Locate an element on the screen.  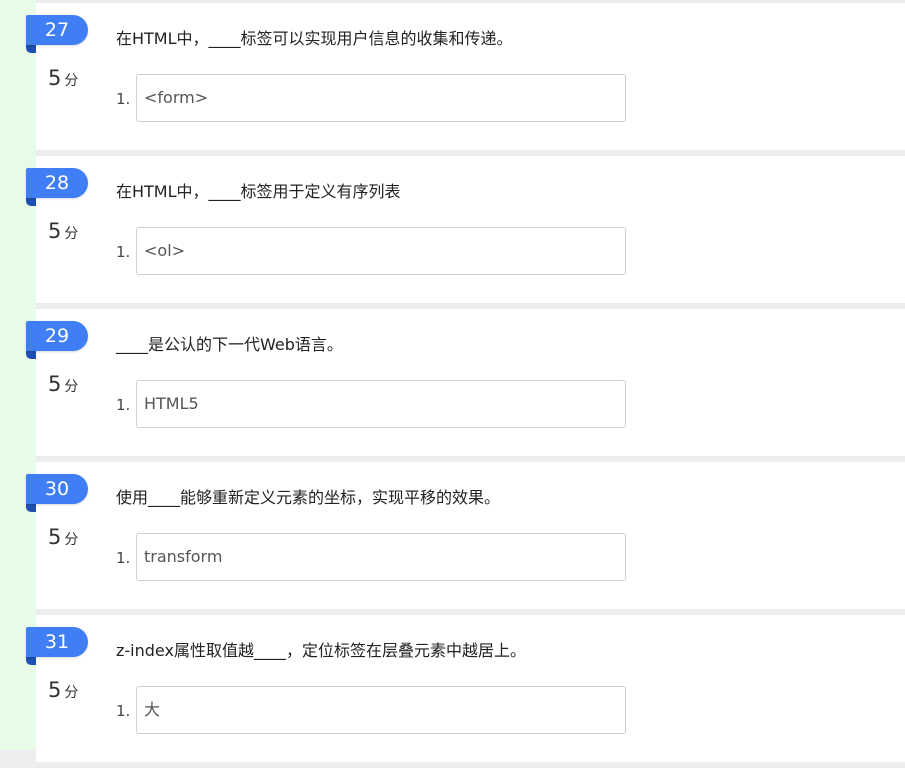
question-number: 27 is located at coordinates (57, 30).